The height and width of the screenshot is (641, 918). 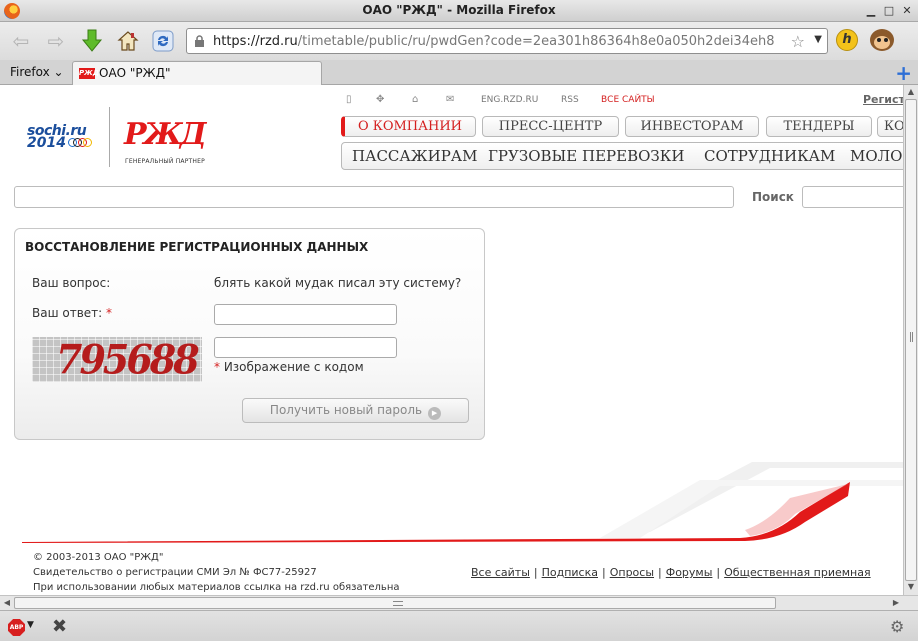 I want to click on sochi-logo-line2: 2014, so click(x=46, y=143).